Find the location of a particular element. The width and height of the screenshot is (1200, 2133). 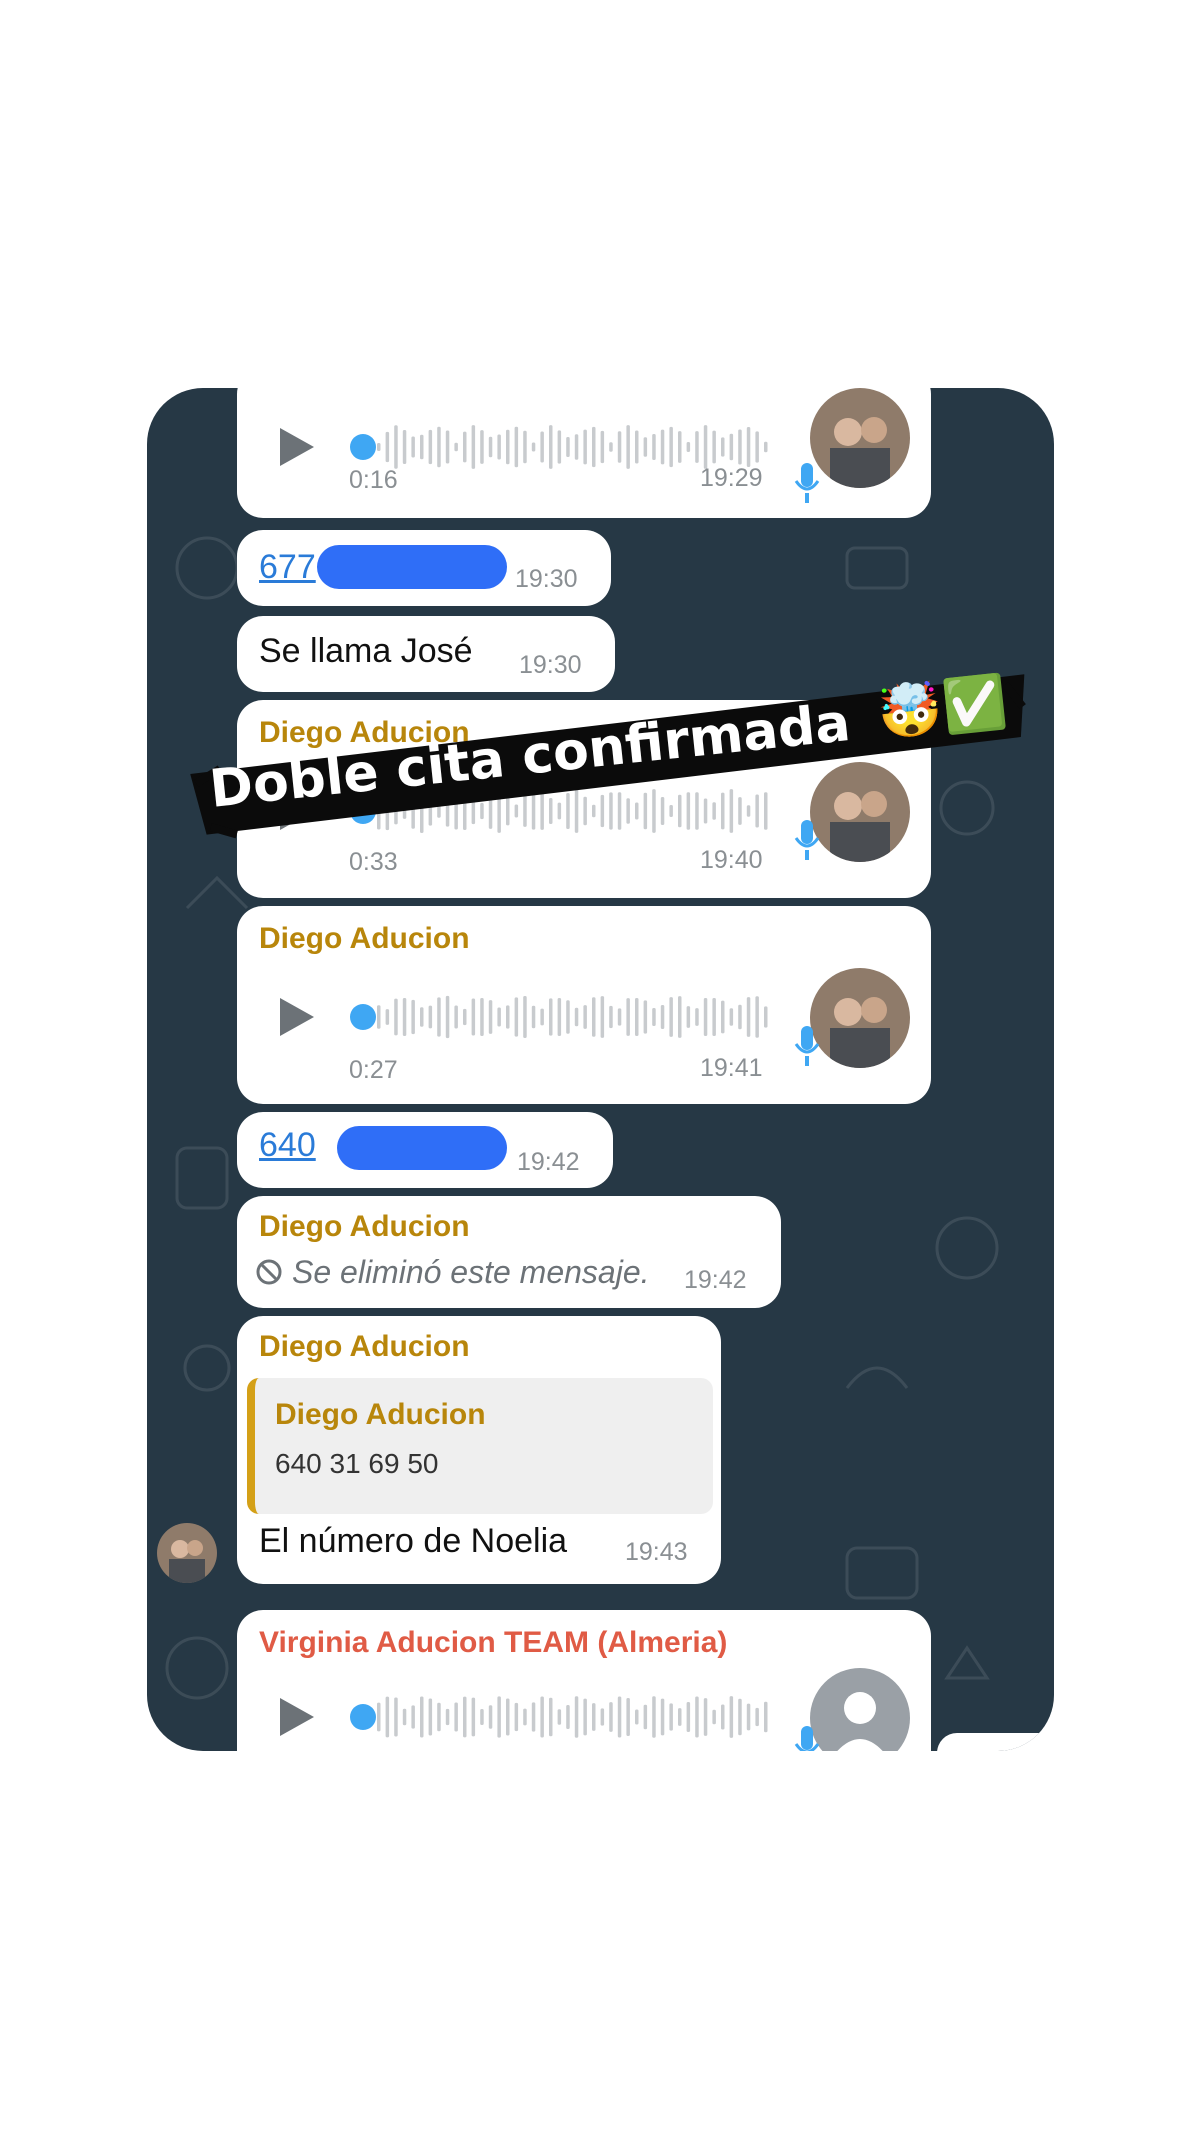

voice-message: 0:16 19:29 is located at coordinates (584, 453).